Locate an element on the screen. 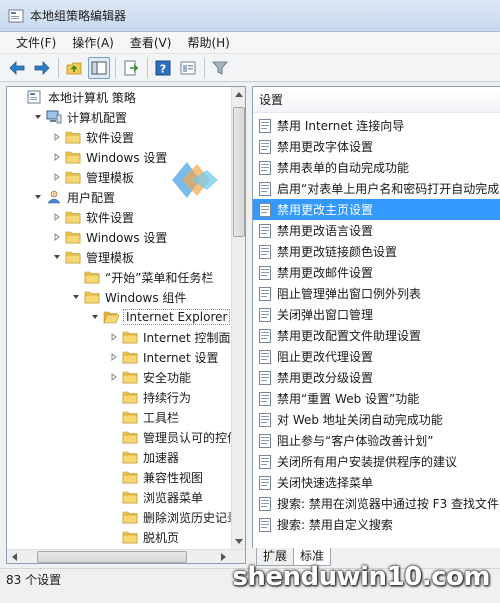 The image size is (500, 603). tree-node: Internet 控制面板 is located at coordinates (119, 337).